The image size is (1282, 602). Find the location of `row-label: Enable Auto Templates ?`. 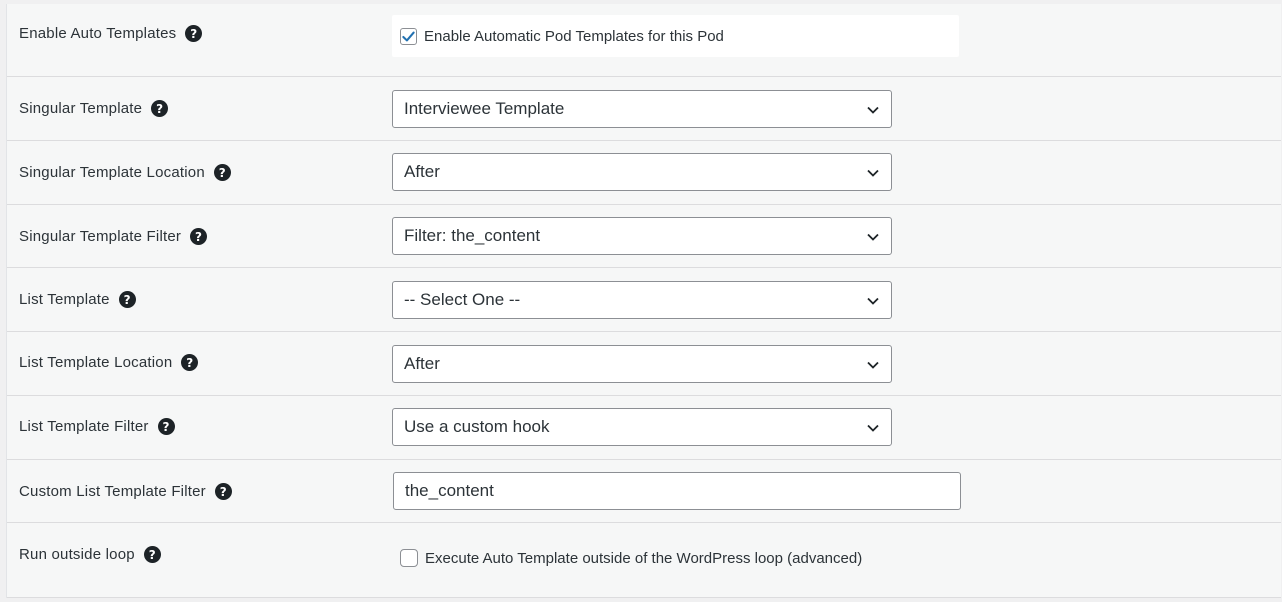

row-label: Enable Auto Templates ? is located at coordinates (111, 33).